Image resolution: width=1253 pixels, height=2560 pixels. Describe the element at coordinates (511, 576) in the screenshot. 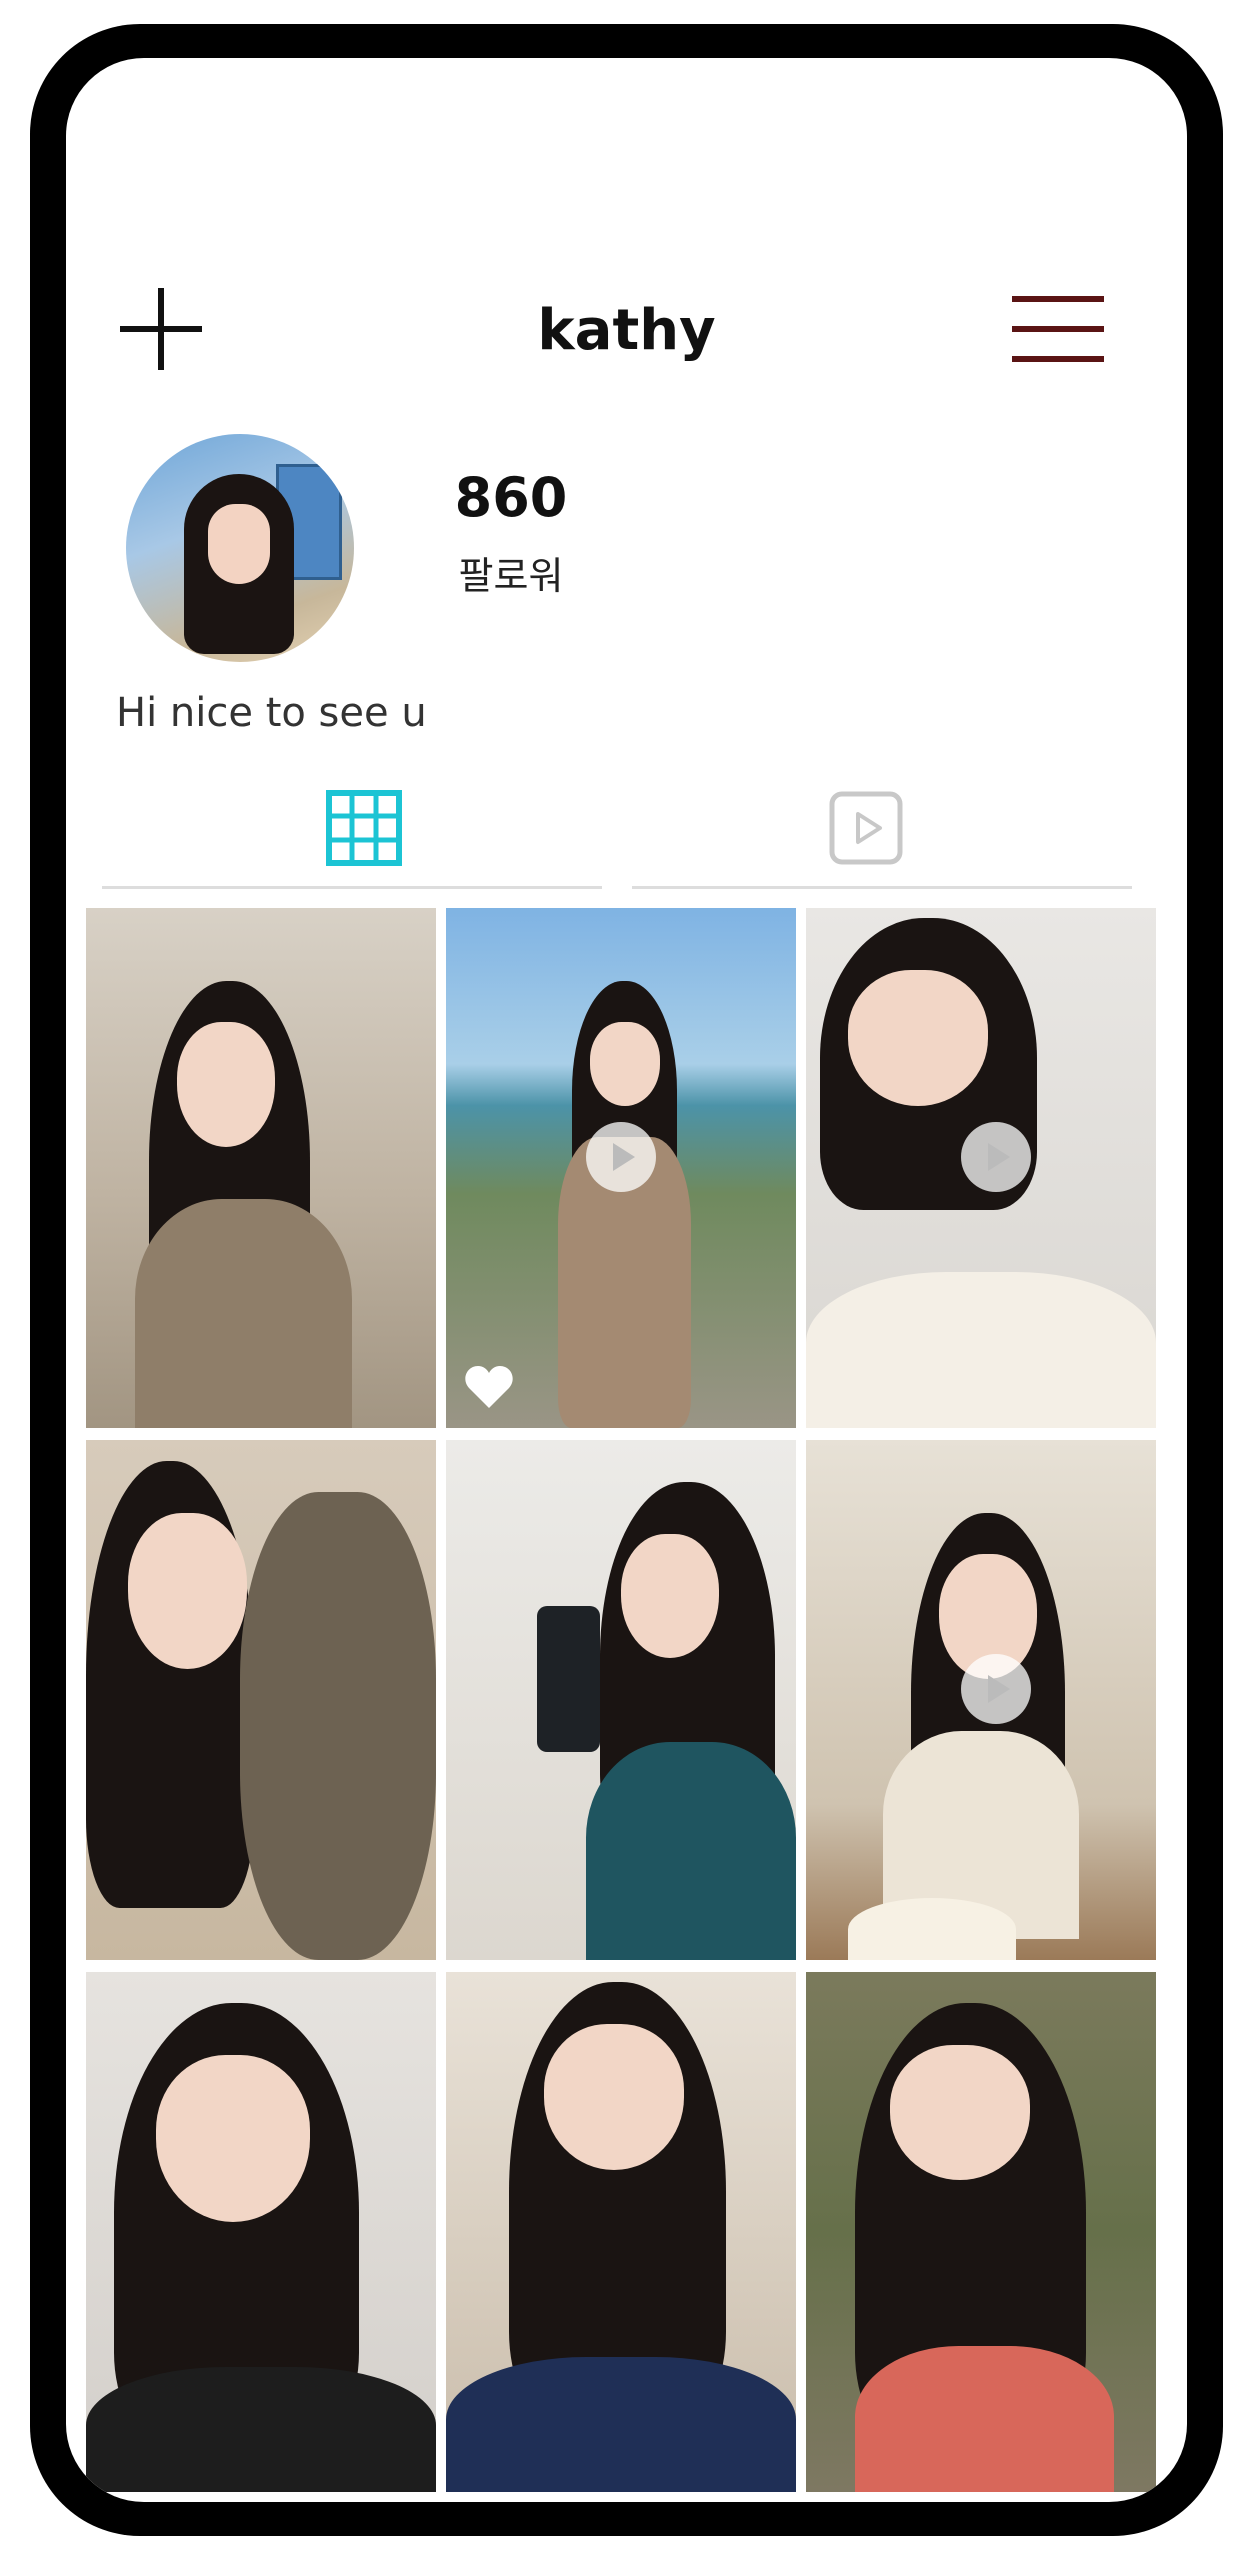

I see `followers-label: 팔로워` at that location.